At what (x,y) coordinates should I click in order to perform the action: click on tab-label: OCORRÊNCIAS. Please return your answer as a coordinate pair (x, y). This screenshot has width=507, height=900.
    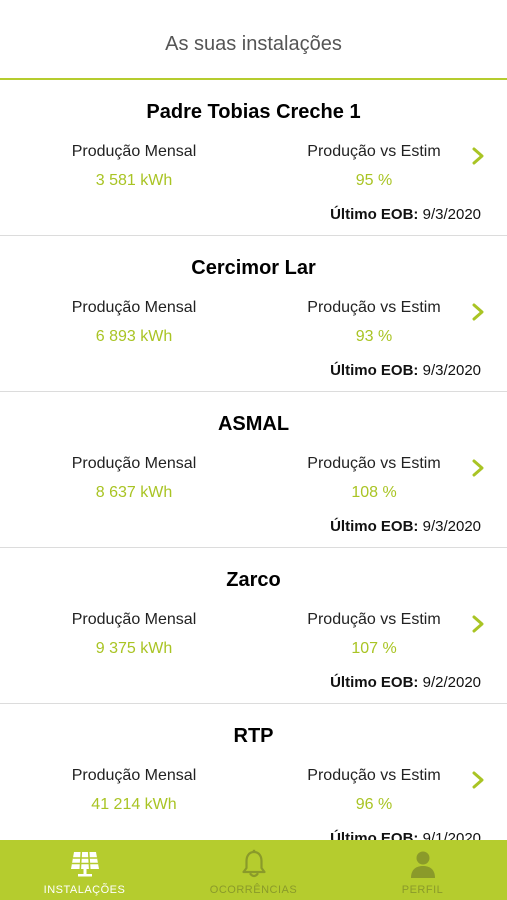
    Looking at the image, I should click on (253, 890).